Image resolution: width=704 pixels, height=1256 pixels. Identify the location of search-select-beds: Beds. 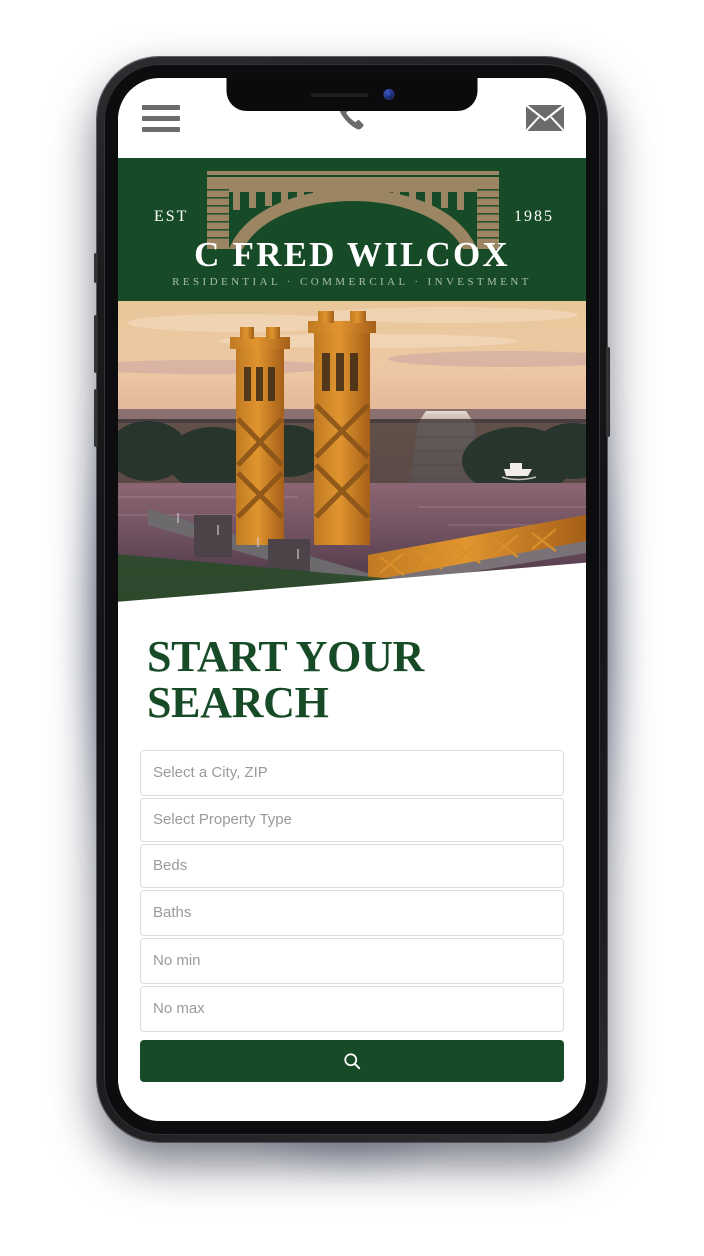
(352, 865).